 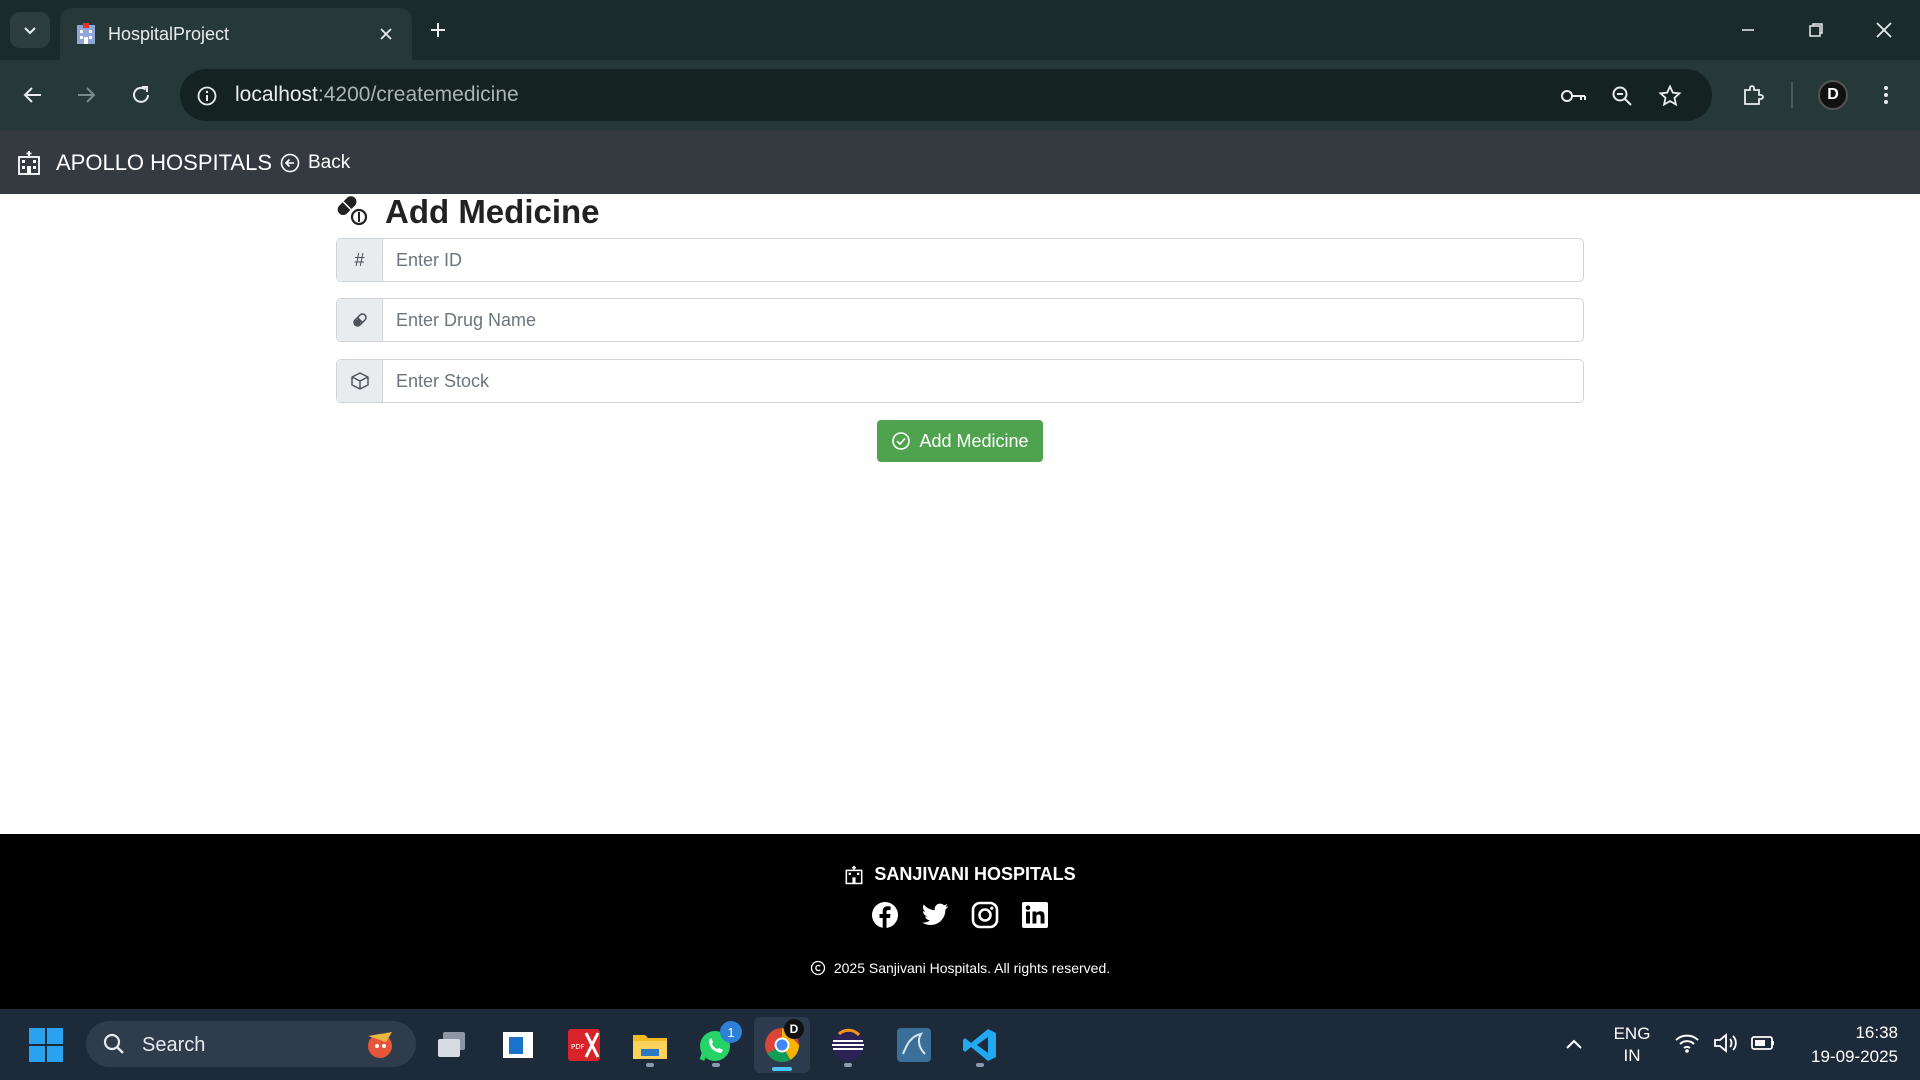 I want to click on volume-icon, so click(x=1725, y=1043).